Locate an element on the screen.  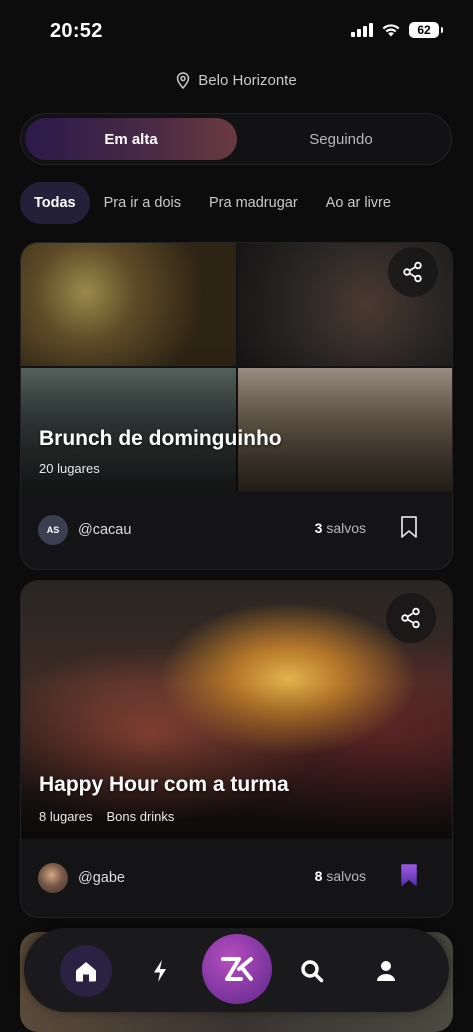
card-meta: 20 lugares is located at coordinates (69, 468).